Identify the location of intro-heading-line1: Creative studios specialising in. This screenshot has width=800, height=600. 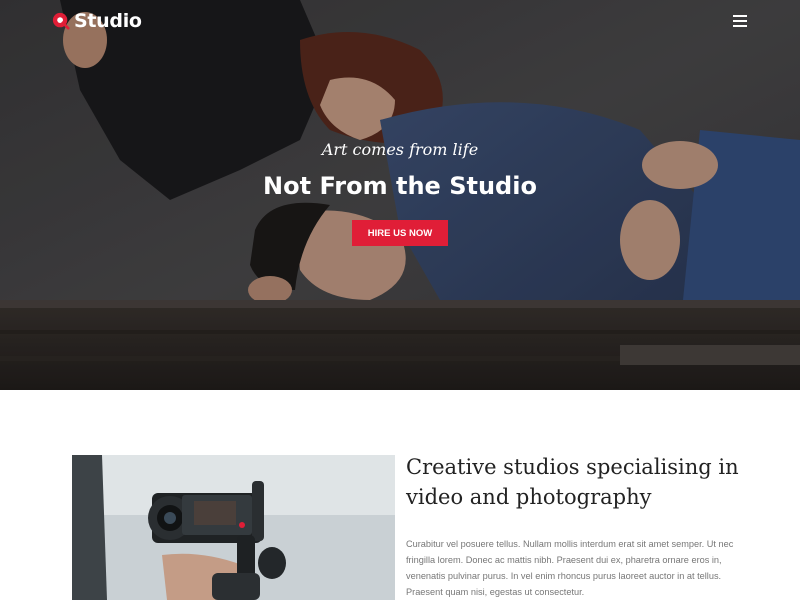
(572, 467).